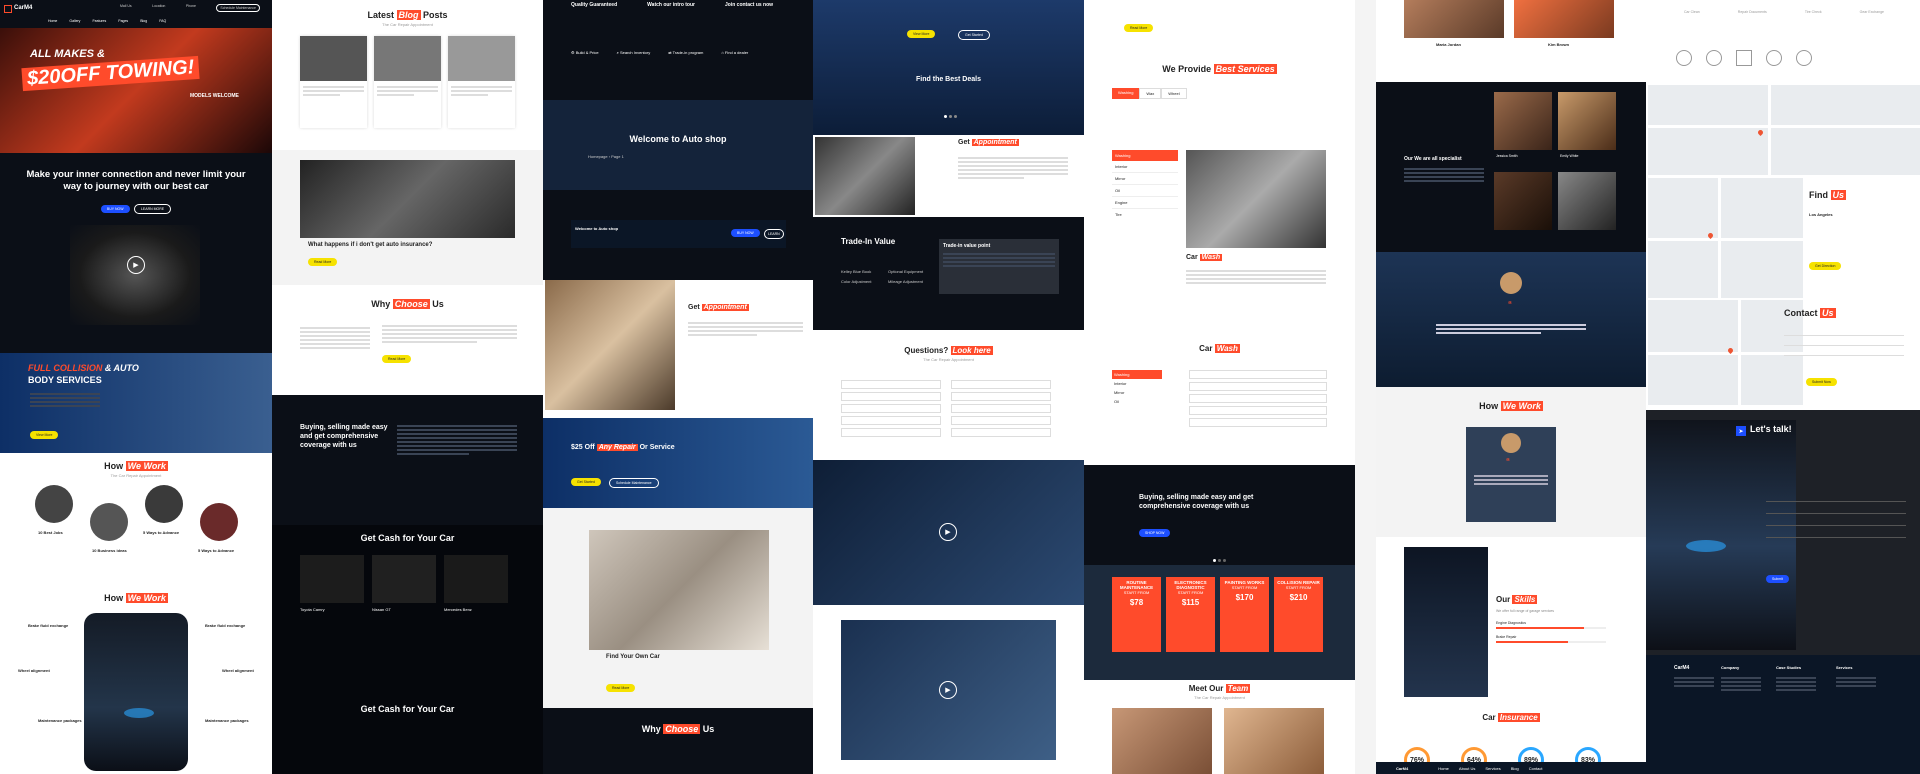 The height and width of the screenshot is (774, 1920). What do you see at coordinates (397, 359) in the screenshot?
I see `why-button: Read More` at bounding box center [397, 359].